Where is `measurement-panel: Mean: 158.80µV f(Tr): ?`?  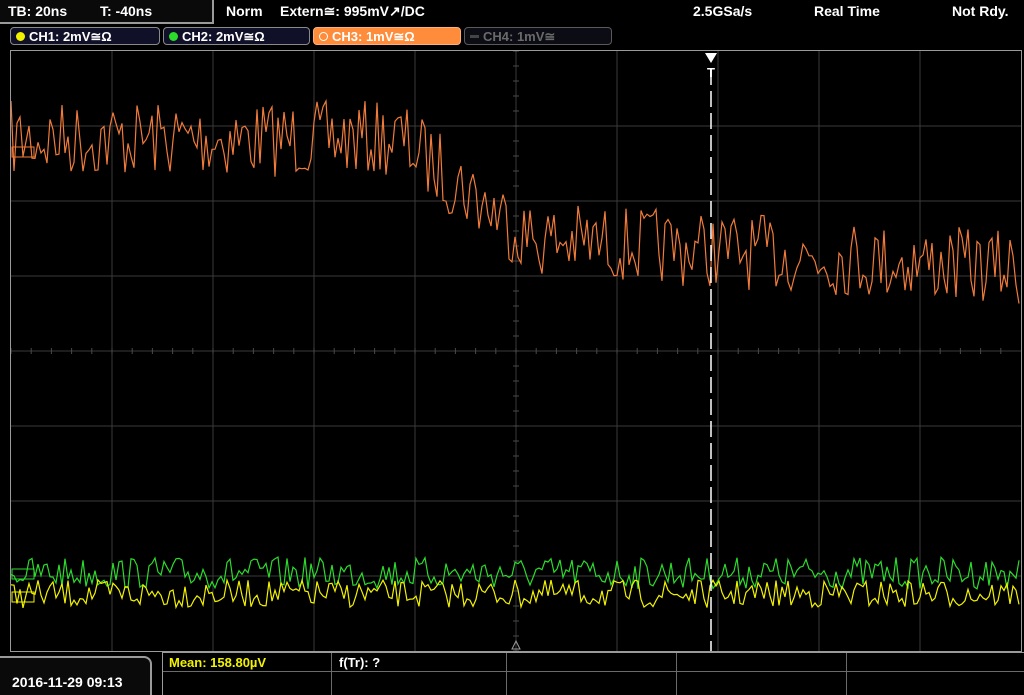 measurement-panel: Mean: 158.80µV f(Tr): ? is located at coordinates (593, 673).